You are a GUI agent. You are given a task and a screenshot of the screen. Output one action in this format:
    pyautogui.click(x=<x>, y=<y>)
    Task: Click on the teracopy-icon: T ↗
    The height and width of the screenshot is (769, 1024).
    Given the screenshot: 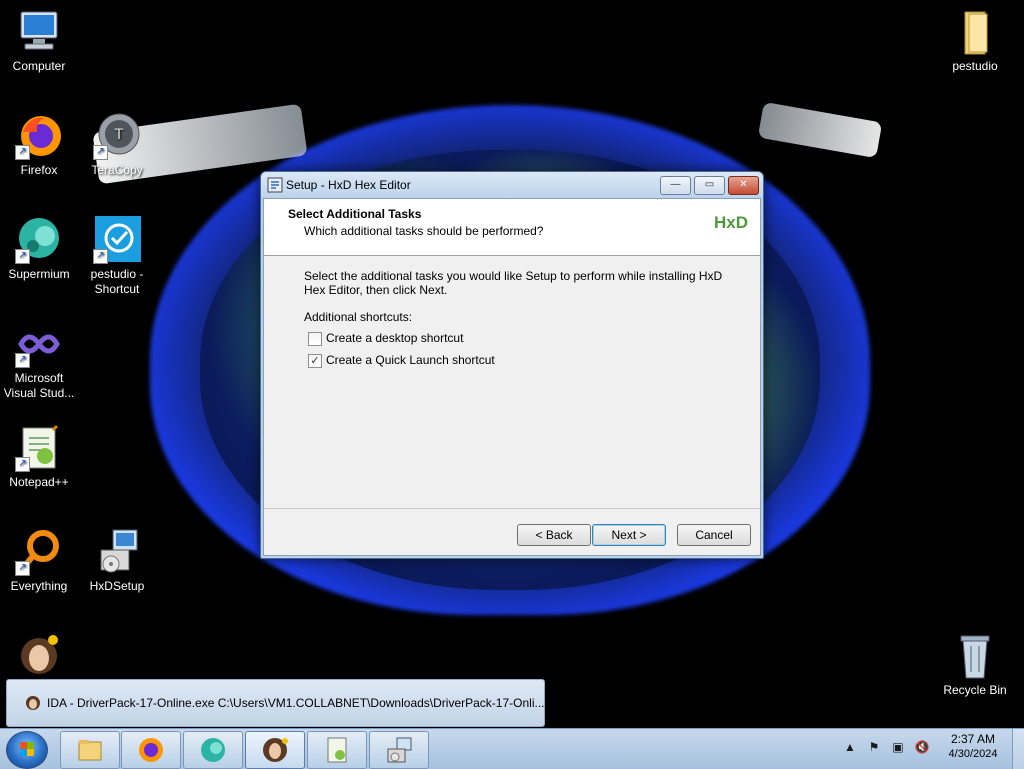 What is the action you would take?
    pyautogui.click(x=117, y=136)
    